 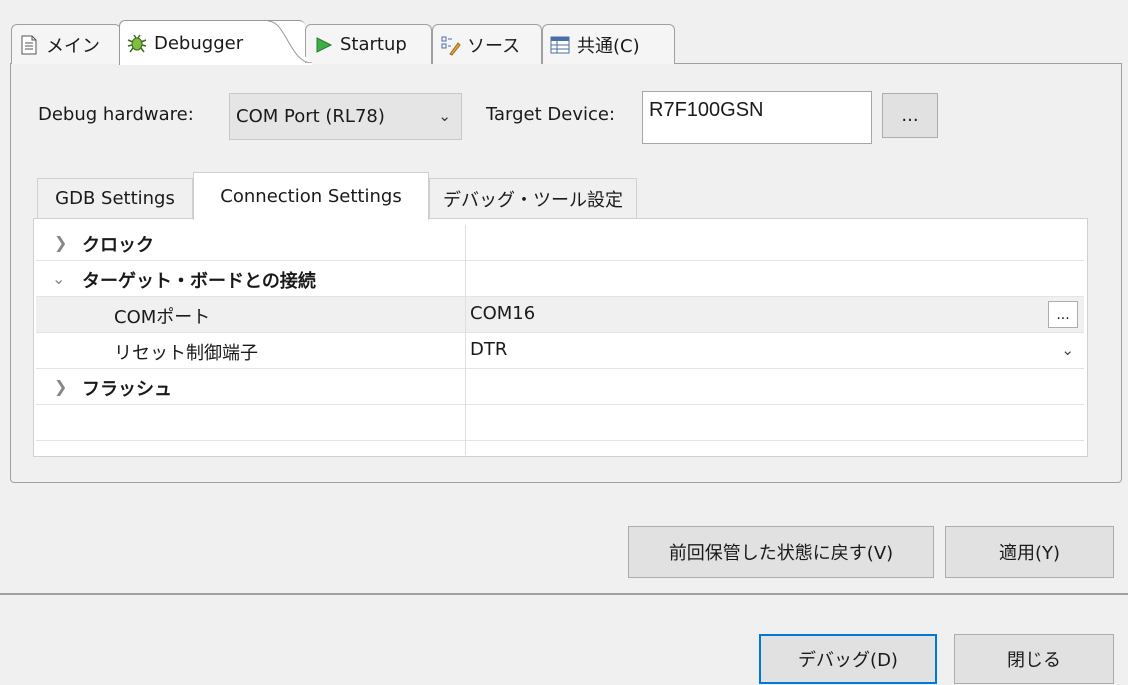 What do you see at coordinates (560, 279) in the screenshot?
I see `tree-row-target-connection: ⌄ ターゲット・ボードとの接続` at bounding box center [560, 279].